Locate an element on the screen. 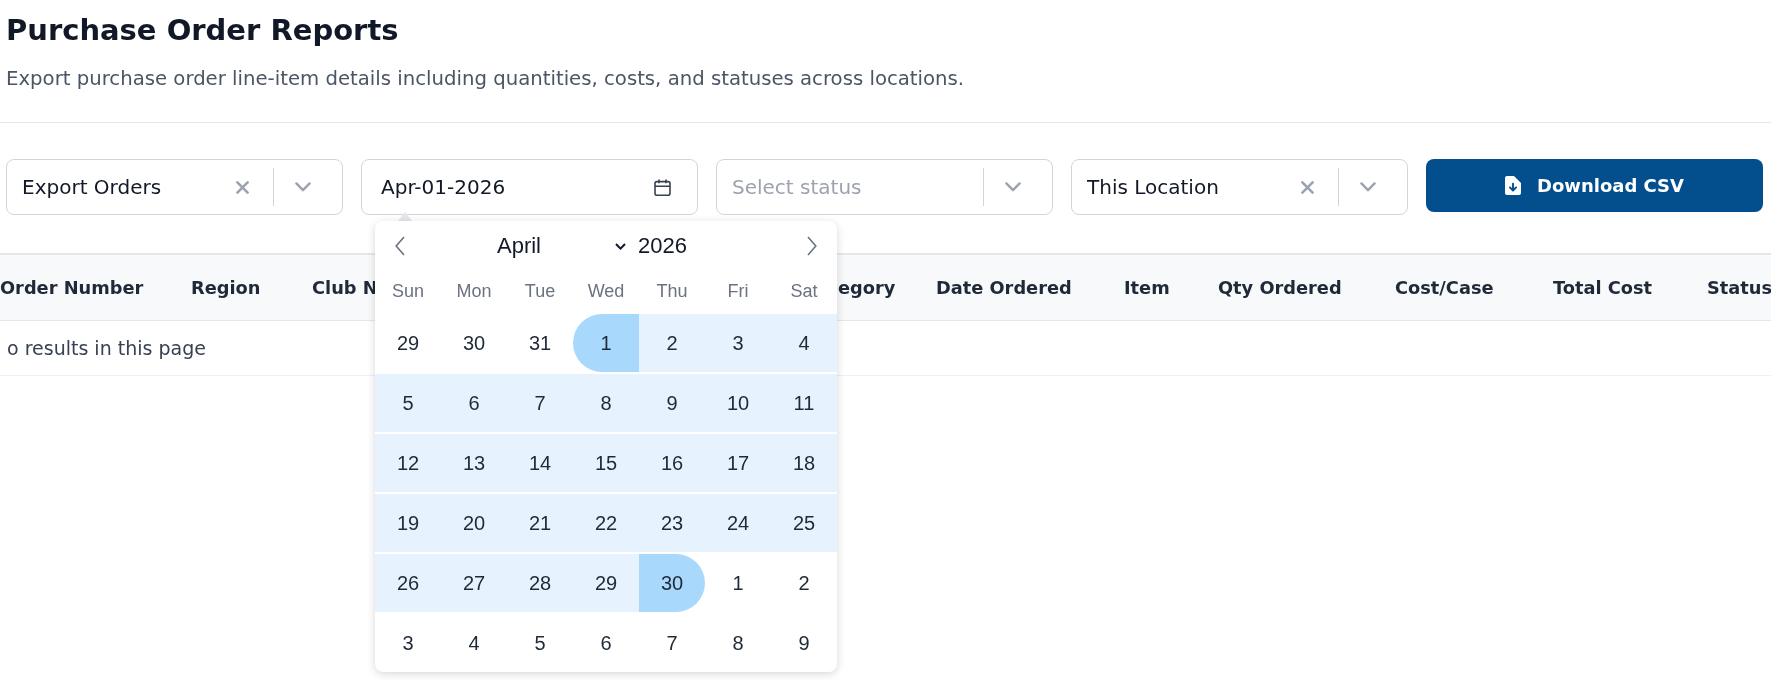 The height and width of the screenshot is (680, 1771). empty-table-message: o results in this page is located at coordinates (106, 348).